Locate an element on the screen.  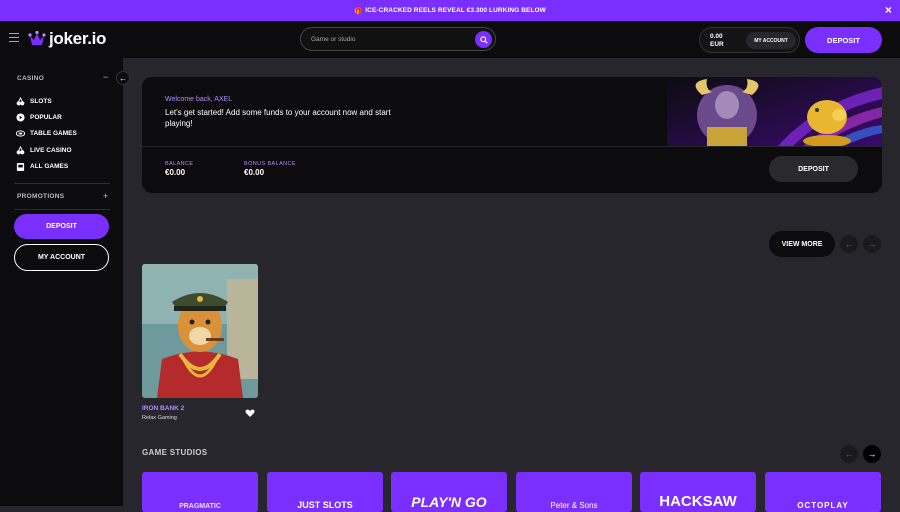
bonus-balance-label: BONUS BALANCE is located at coordinates (270, 164).